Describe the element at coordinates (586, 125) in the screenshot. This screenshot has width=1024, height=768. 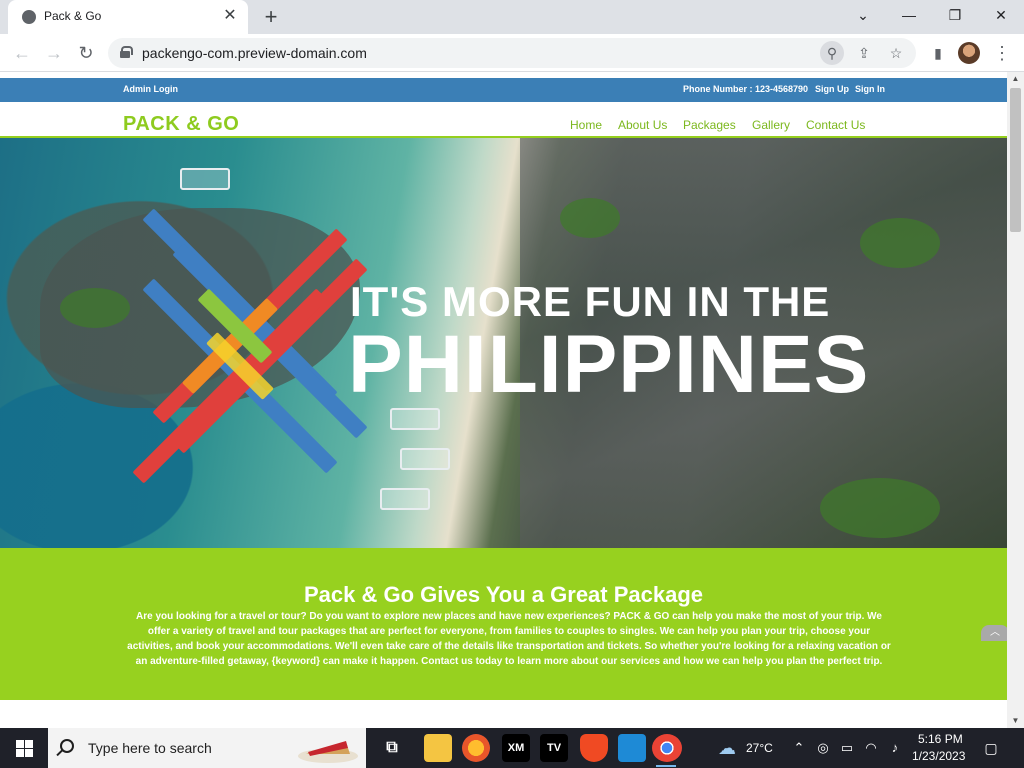
I see `nav-home: Home` at that location.